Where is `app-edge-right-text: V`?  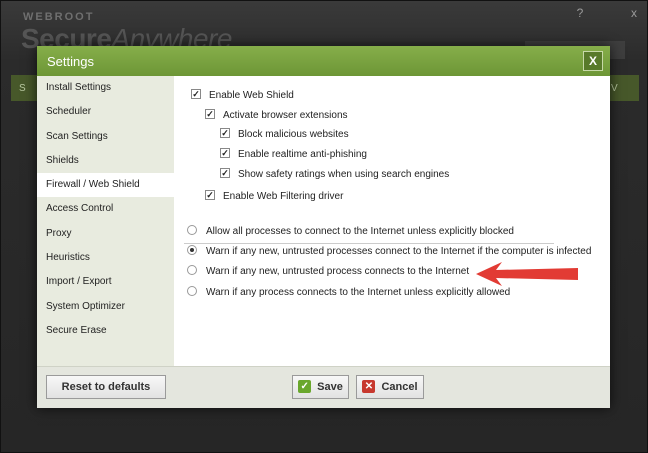 app-edge-right-text: V is located at coordinates (614, 88).